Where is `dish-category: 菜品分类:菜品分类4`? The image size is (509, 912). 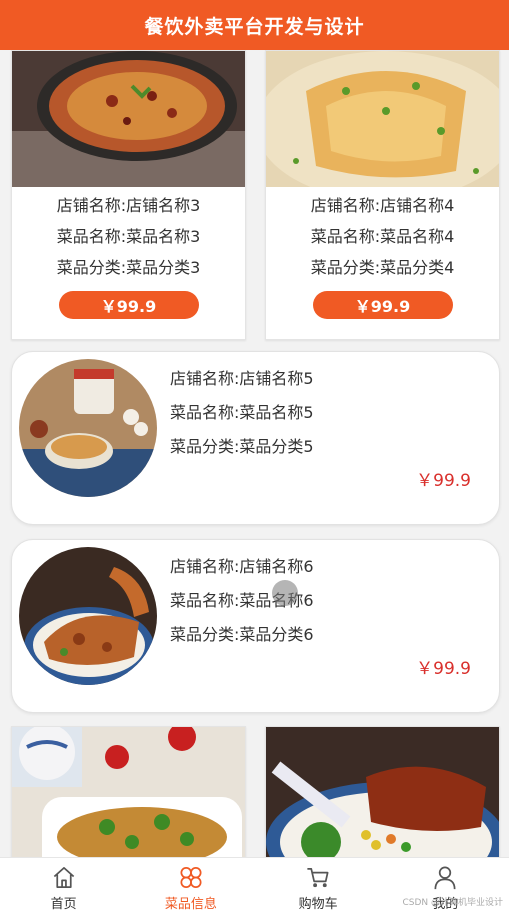 dish-category: 菜品分类:菜品分类4 is located at coordinates (382, 267).